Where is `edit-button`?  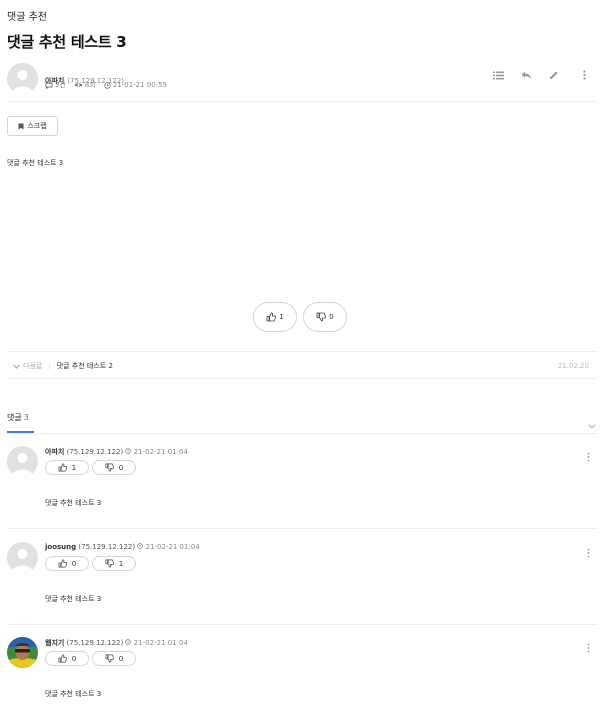 edit-button is located at coordinates (554, 75).